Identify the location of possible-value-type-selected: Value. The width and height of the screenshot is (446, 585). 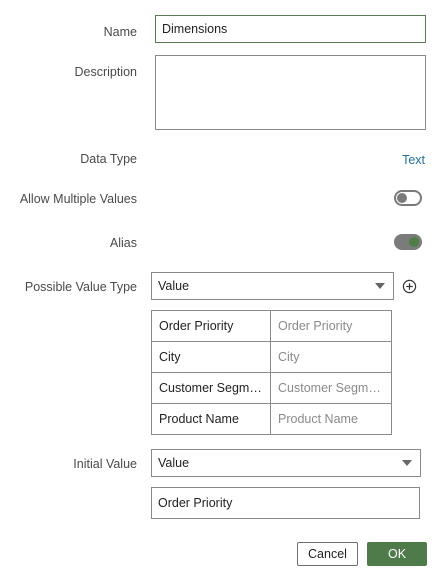
(174, 286).